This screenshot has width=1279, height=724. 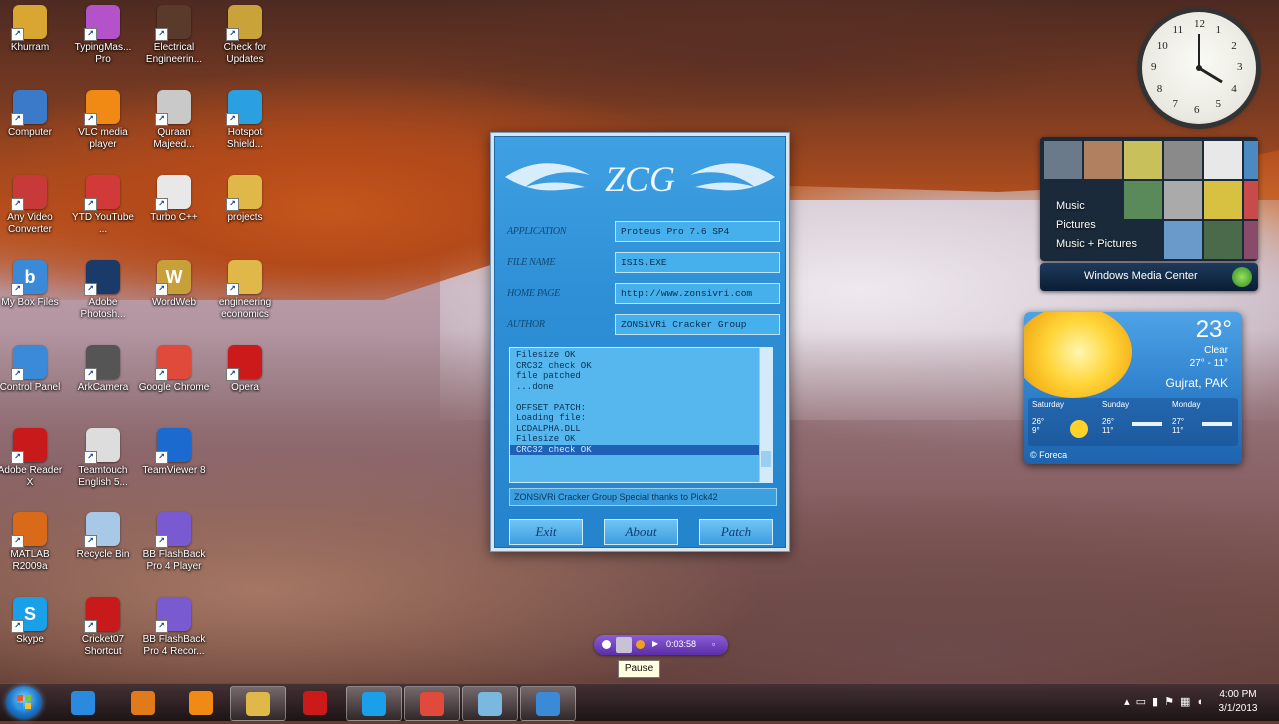 I want to click on author-field: ZONSiVRi Cracker Group, so click(x=697, y=324).